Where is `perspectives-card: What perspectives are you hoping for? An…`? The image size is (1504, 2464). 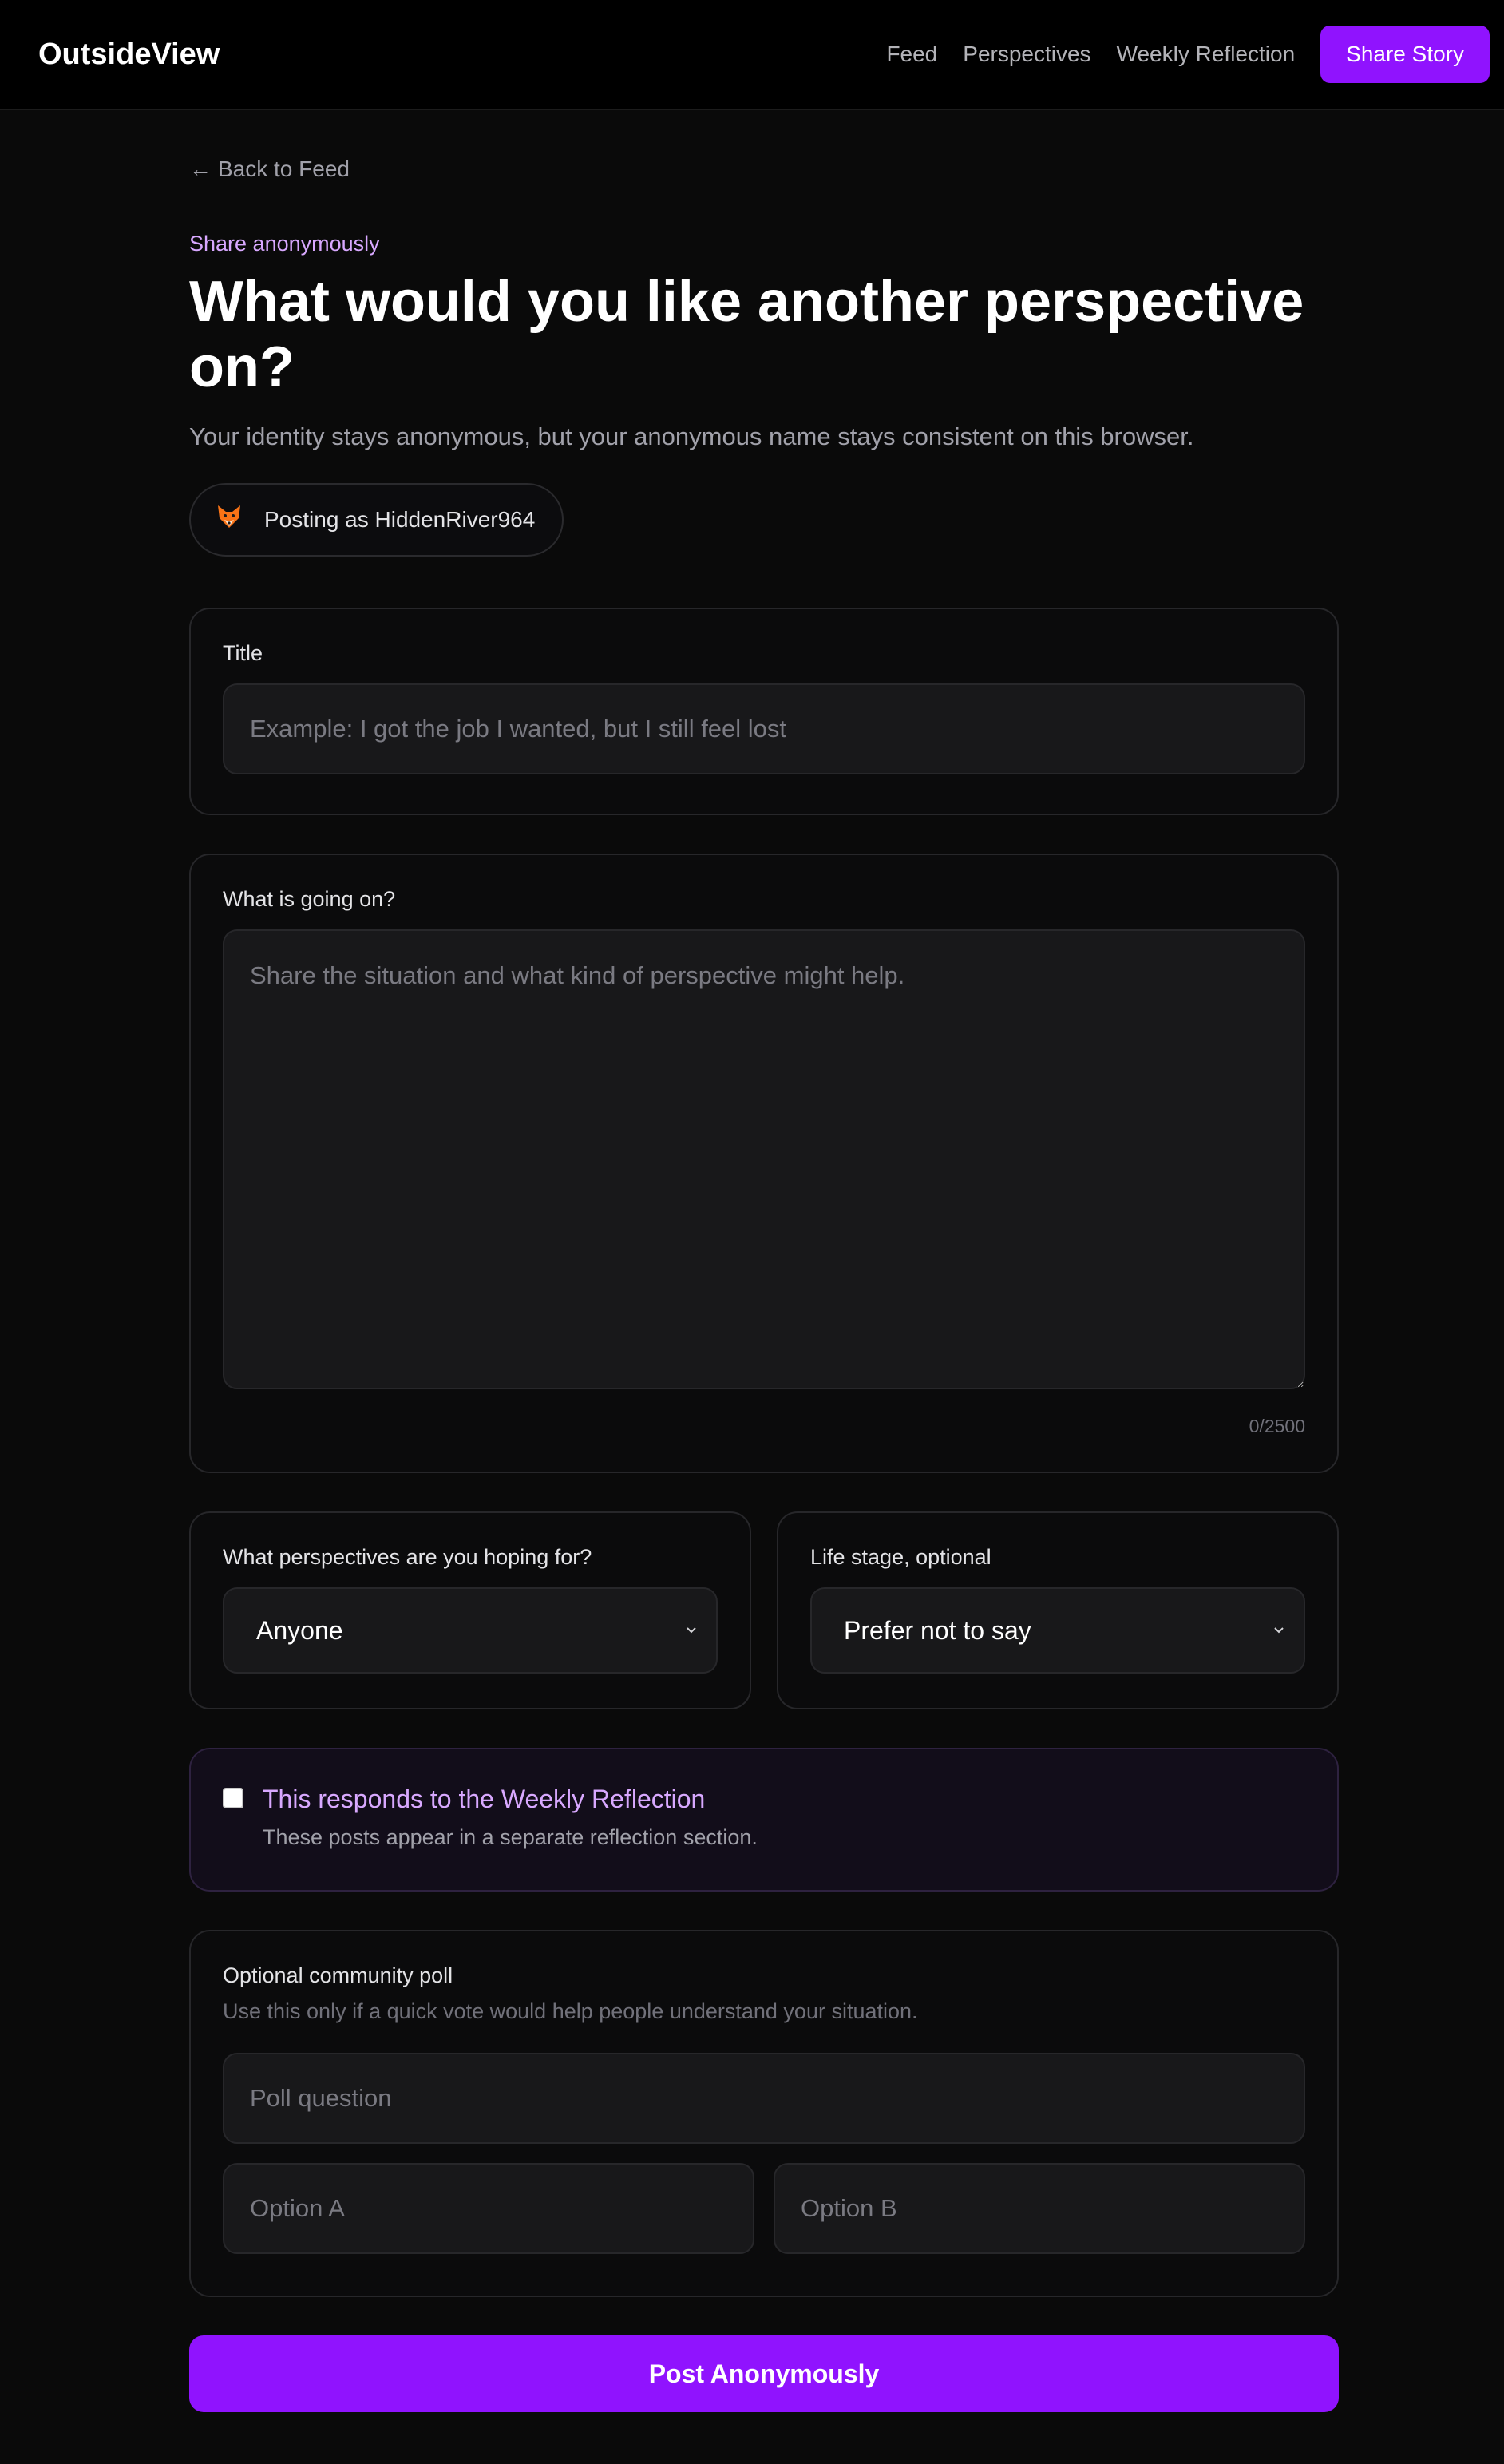
perspectives-card: What perspectives are you hoping for? An… is located at coordinates (470, 1610).